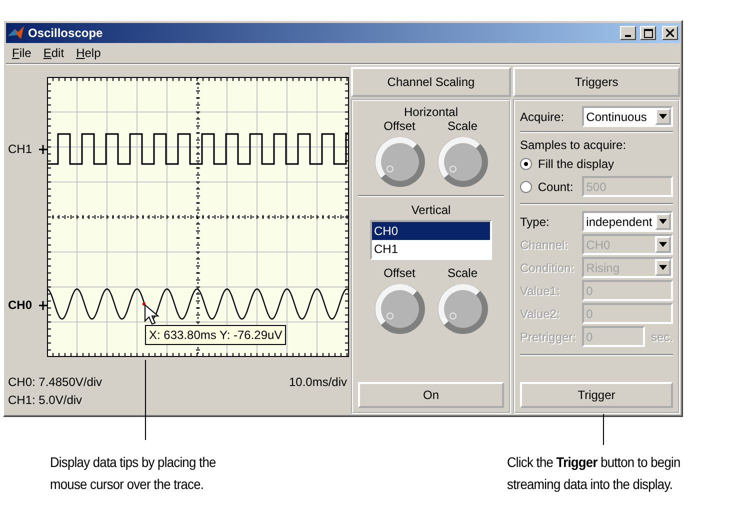 The image size is (753, 515). Describe the element at coordinates (596, 82) in the screenshot. I see `triggers-button: Triggers` at that location.